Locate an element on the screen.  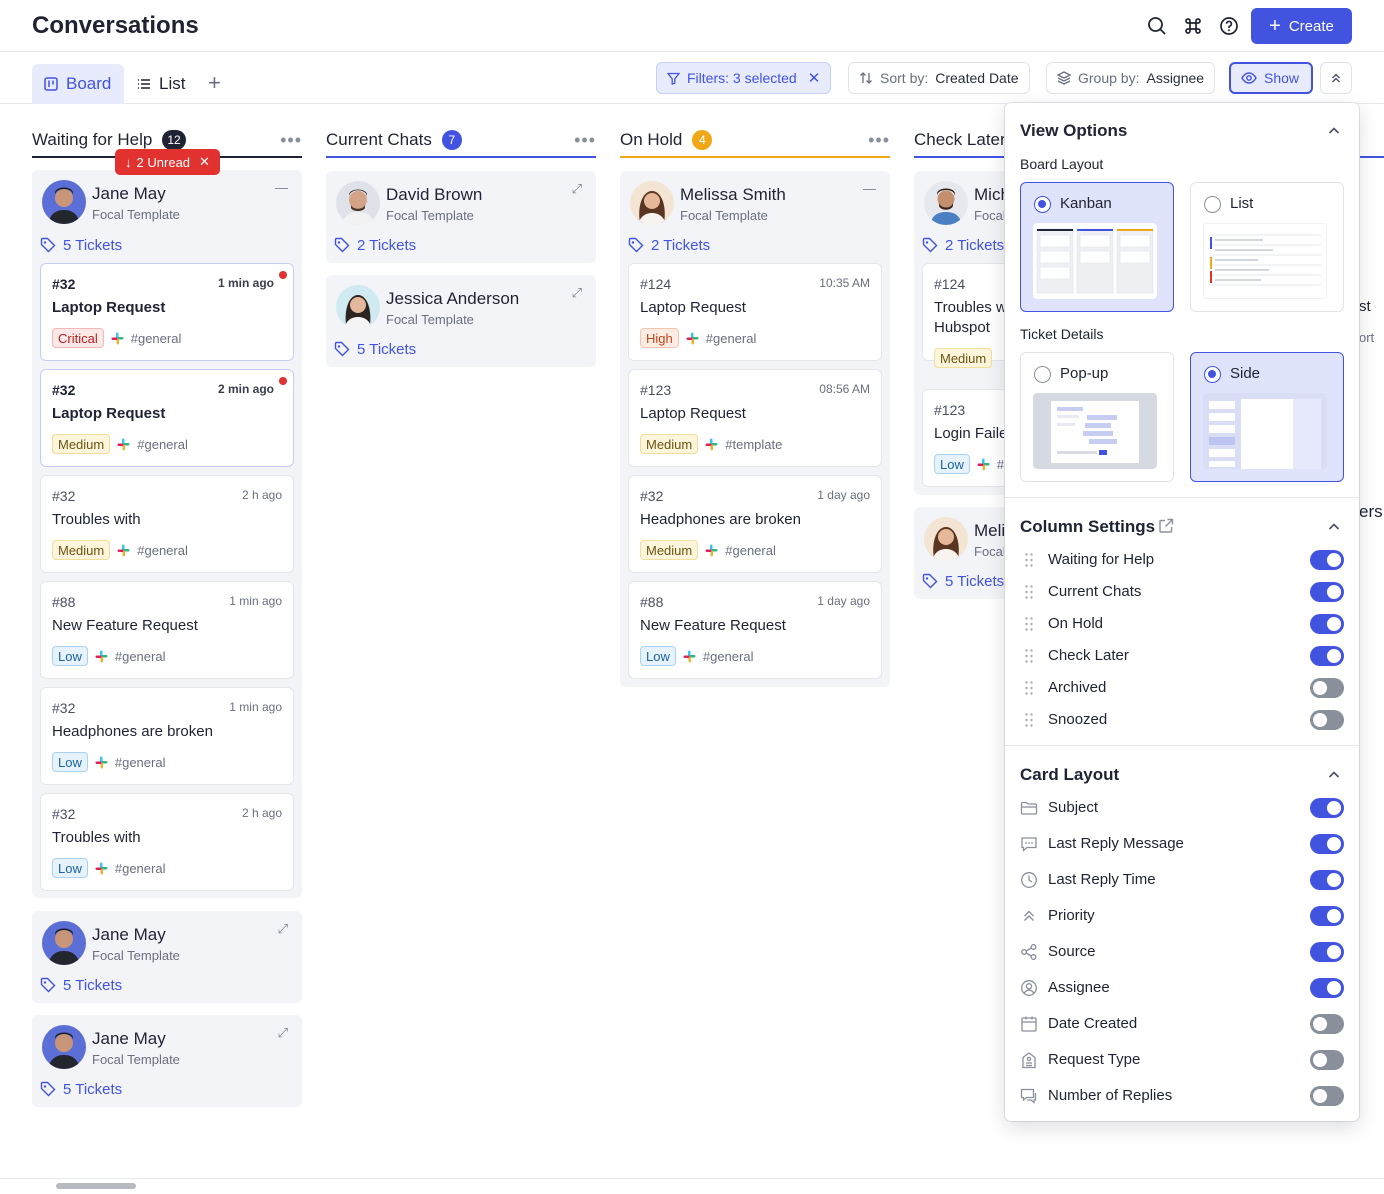
collapse-button is located at coordinates (1336, 78).